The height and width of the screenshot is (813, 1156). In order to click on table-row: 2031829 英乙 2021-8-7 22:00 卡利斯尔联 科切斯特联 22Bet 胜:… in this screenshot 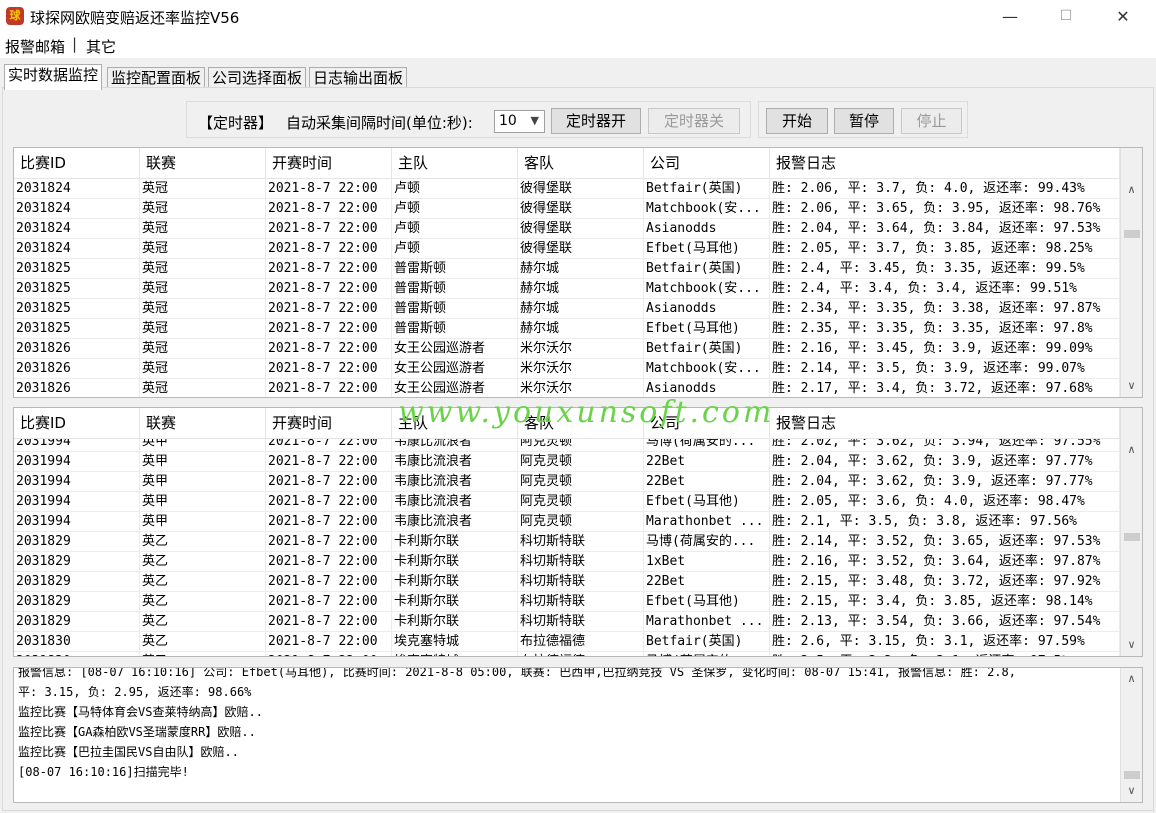, I will do `click(567, 582)`.